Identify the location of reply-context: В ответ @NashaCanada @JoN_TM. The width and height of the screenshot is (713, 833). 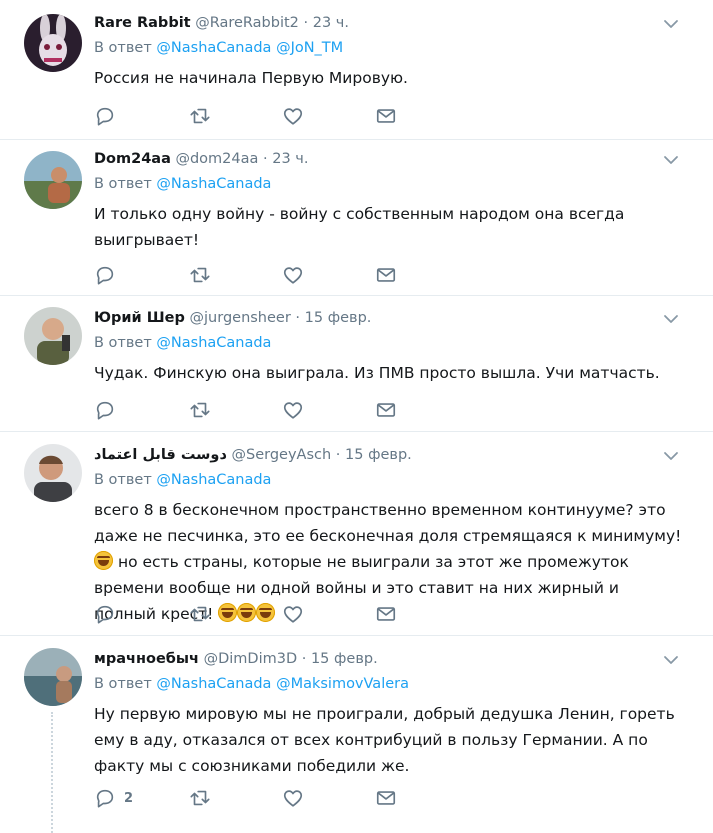
(388, 48).